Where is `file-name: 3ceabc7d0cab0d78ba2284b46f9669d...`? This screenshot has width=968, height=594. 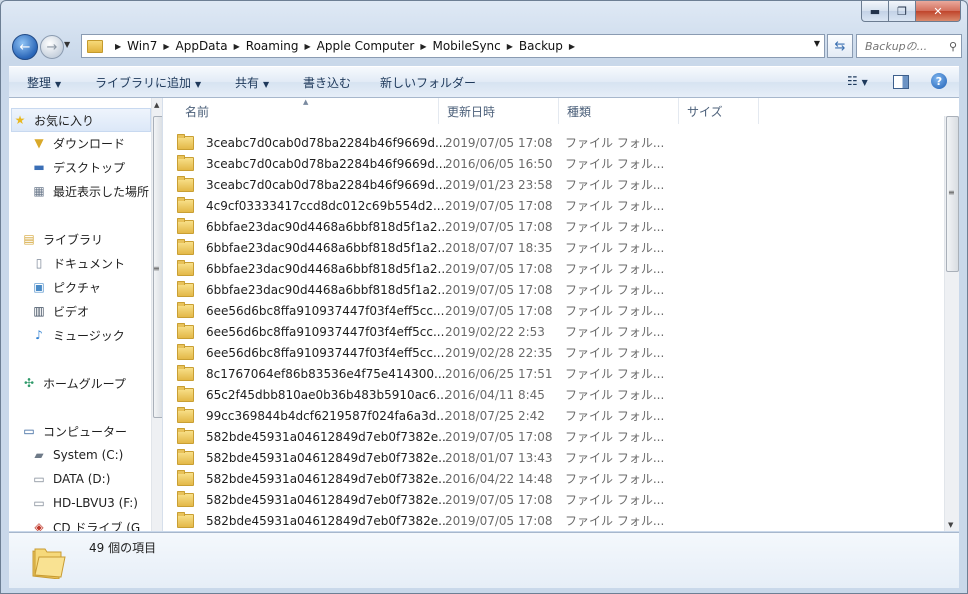
file-name: 3ceabc7d0cab0d78ba2284b46f9669d... is located at coordinates (326, 142).